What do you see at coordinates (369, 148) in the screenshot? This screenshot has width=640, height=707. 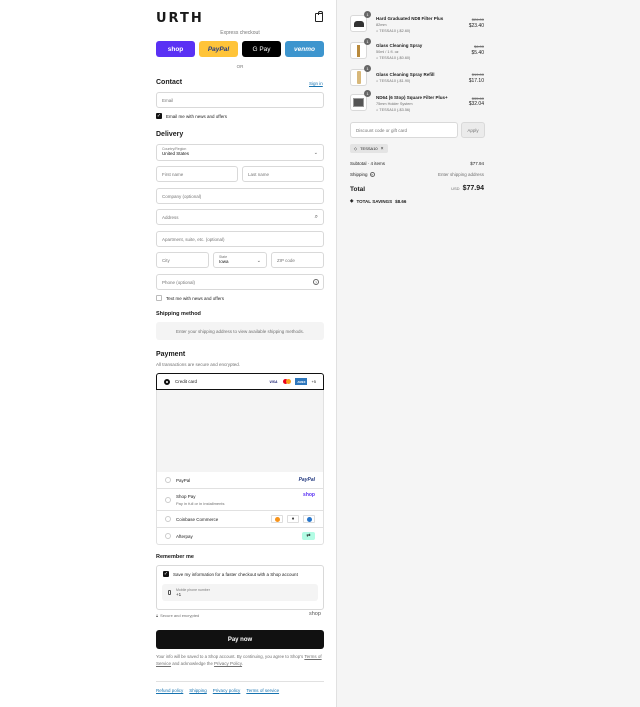 I see `applied-code: TESSA10` at bounding box center [369, 148].